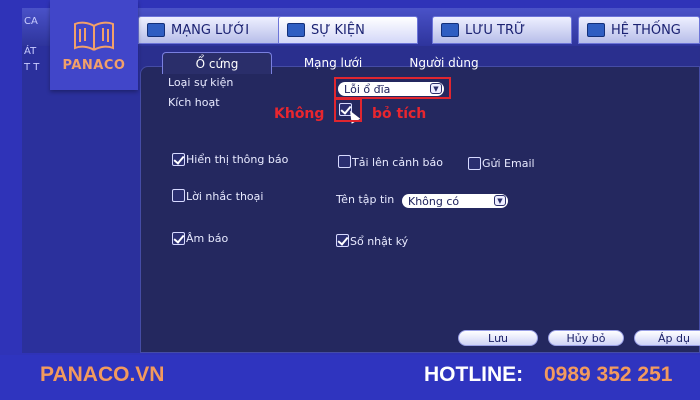 This screenshot has width=700, height=400. I want to click on buzzer-label: Âm báo, so click(207, 238).